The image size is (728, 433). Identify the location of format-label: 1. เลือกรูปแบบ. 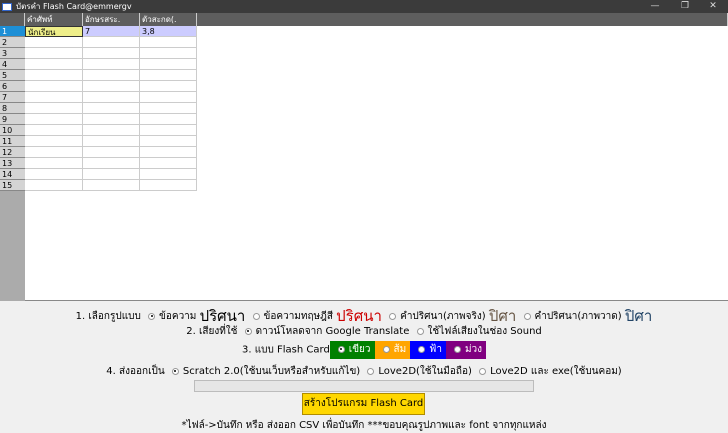
(108, 316).